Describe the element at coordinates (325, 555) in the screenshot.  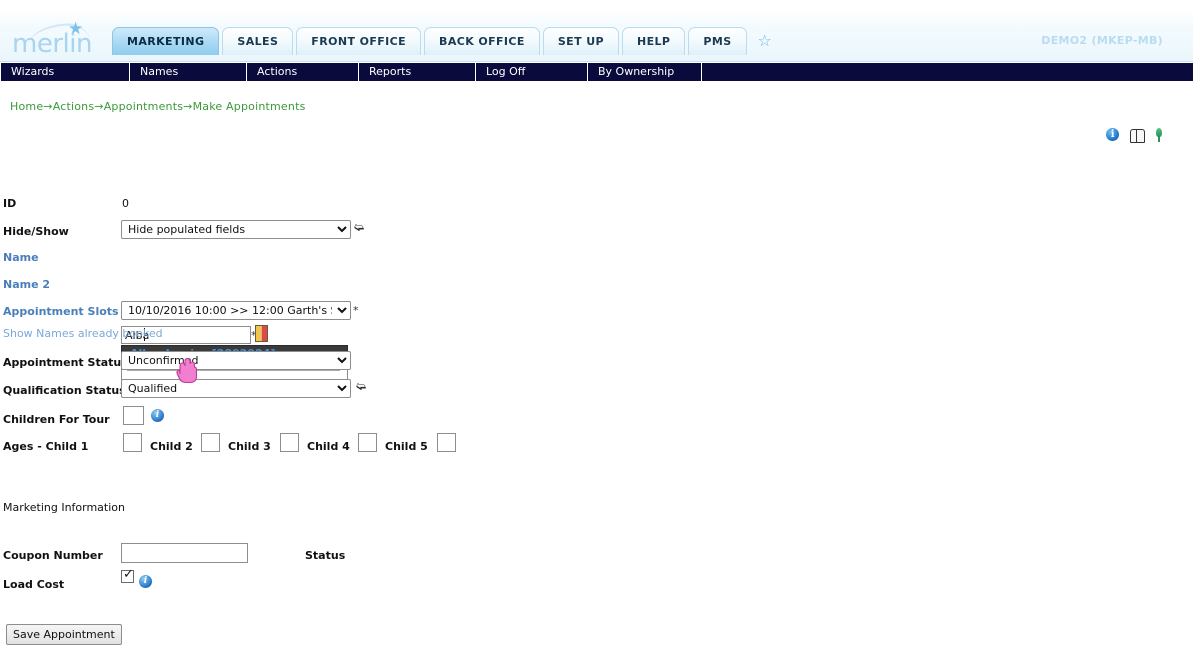
I see `status-label: Status` at that location.